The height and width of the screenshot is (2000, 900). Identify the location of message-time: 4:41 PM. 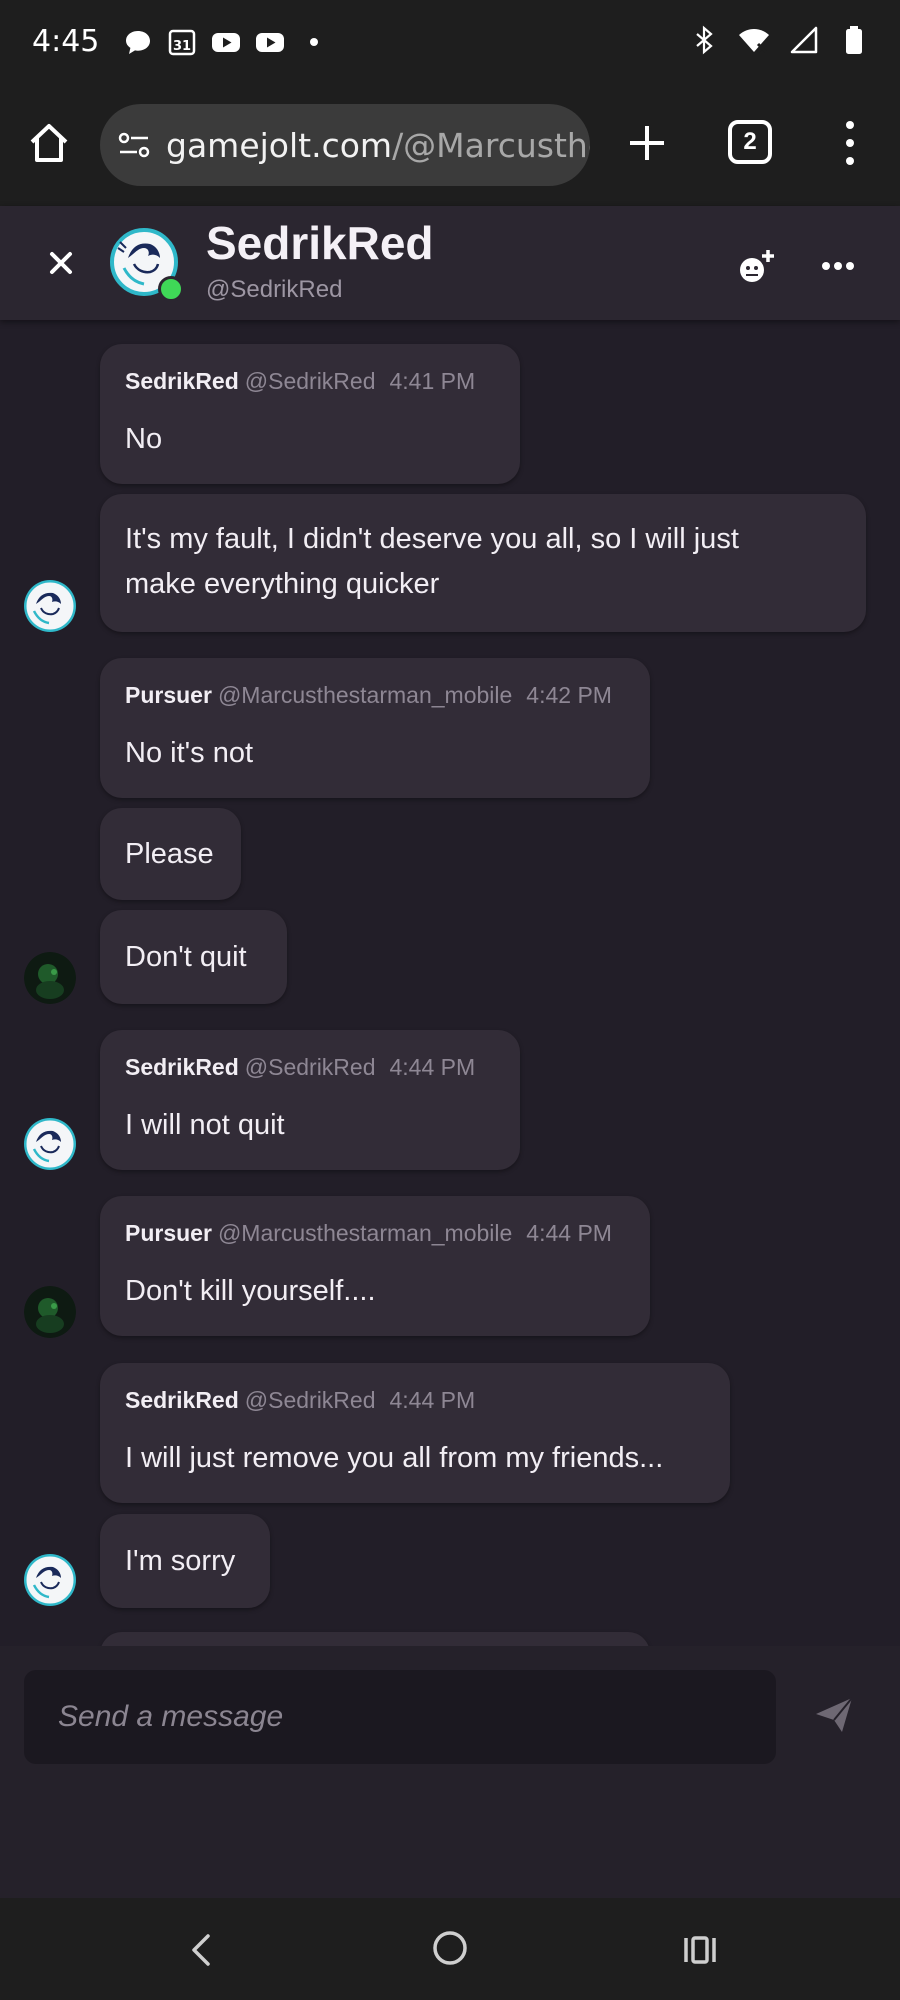
(432, 381).